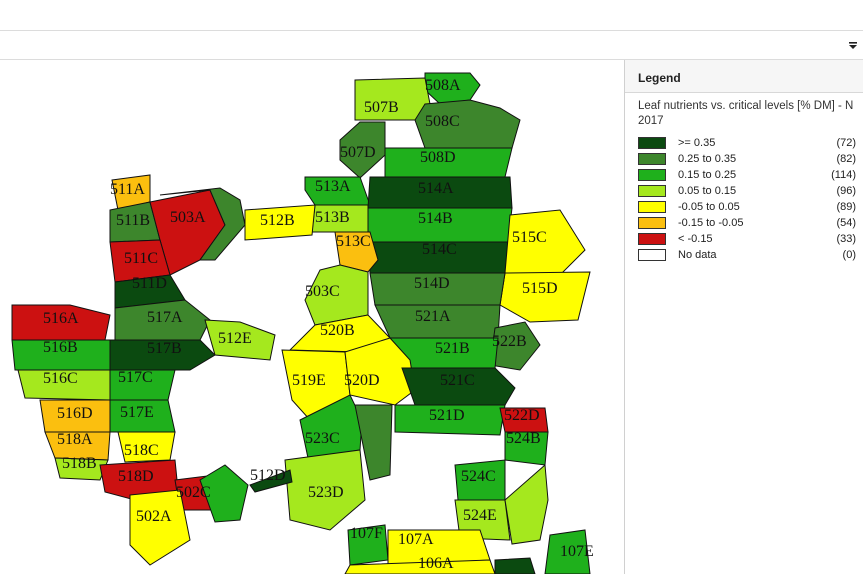 The image size is (863, 574). What do you see at coordinates (843, 175) in the screenshot?
I see `legend-count: (114)` at bounding box center [843, 175].